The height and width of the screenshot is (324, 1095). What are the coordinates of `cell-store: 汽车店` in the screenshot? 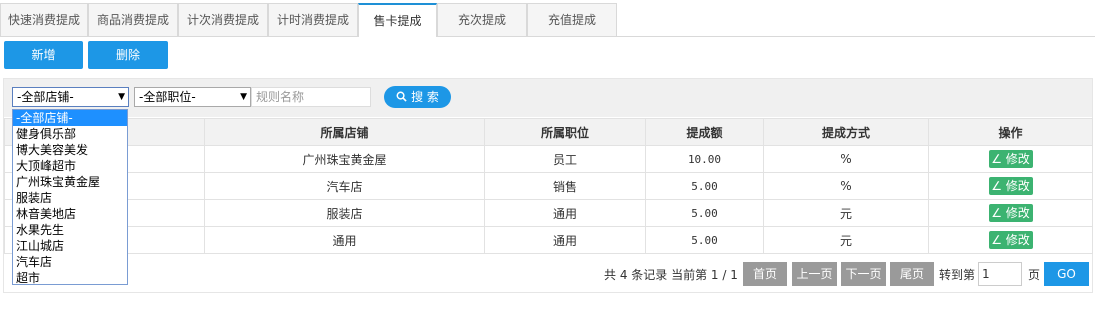 It's located at (344, 186).